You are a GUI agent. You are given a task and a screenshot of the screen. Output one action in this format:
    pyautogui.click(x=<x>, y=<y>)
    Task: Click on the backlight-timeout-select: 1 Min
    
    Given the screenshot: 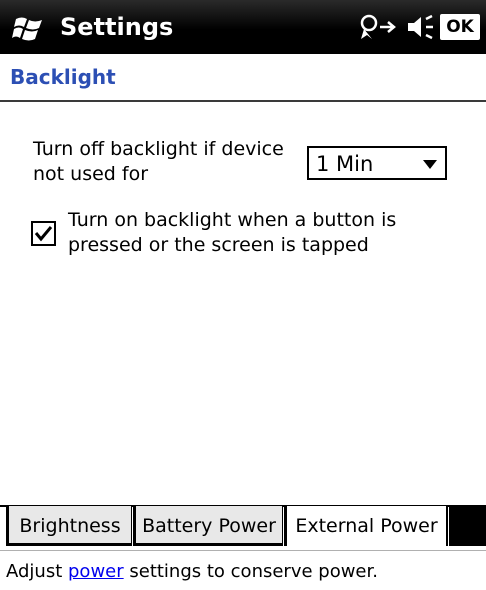 What is the action you would take?
    pyautogui.click(x=377, y=163)
    